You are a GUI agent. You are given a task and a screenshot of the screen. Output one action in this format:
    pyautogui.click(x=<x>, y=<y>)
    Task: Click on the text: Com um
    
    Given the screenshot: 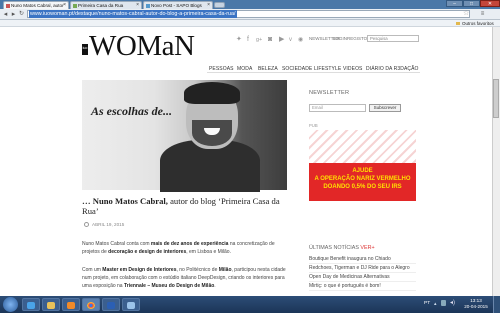 What is the action you would take?
    pyautogui.click(x=92, y=270)
    